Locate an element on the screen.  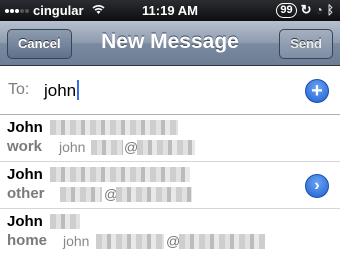
to-input: john is located at coordinates (62, 90).